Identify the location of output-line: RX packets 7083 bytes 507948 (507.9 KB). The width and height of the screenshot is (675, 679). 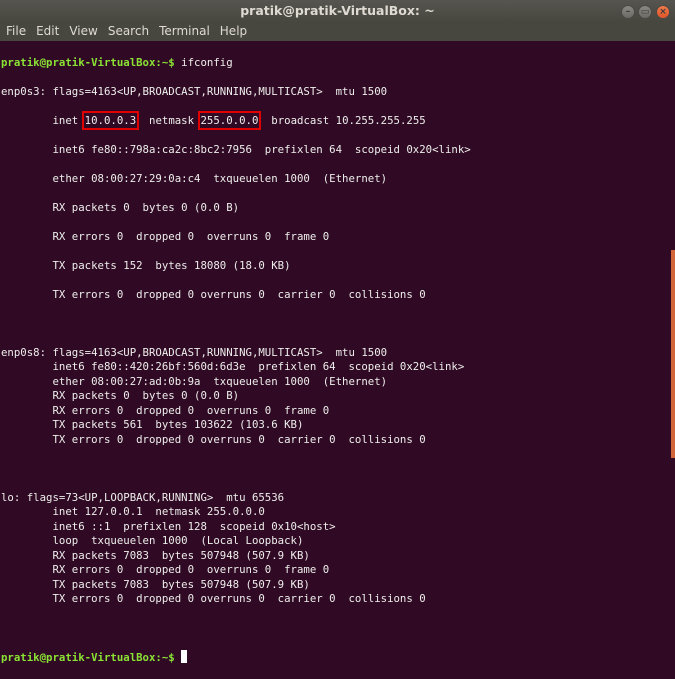
(155, 555).